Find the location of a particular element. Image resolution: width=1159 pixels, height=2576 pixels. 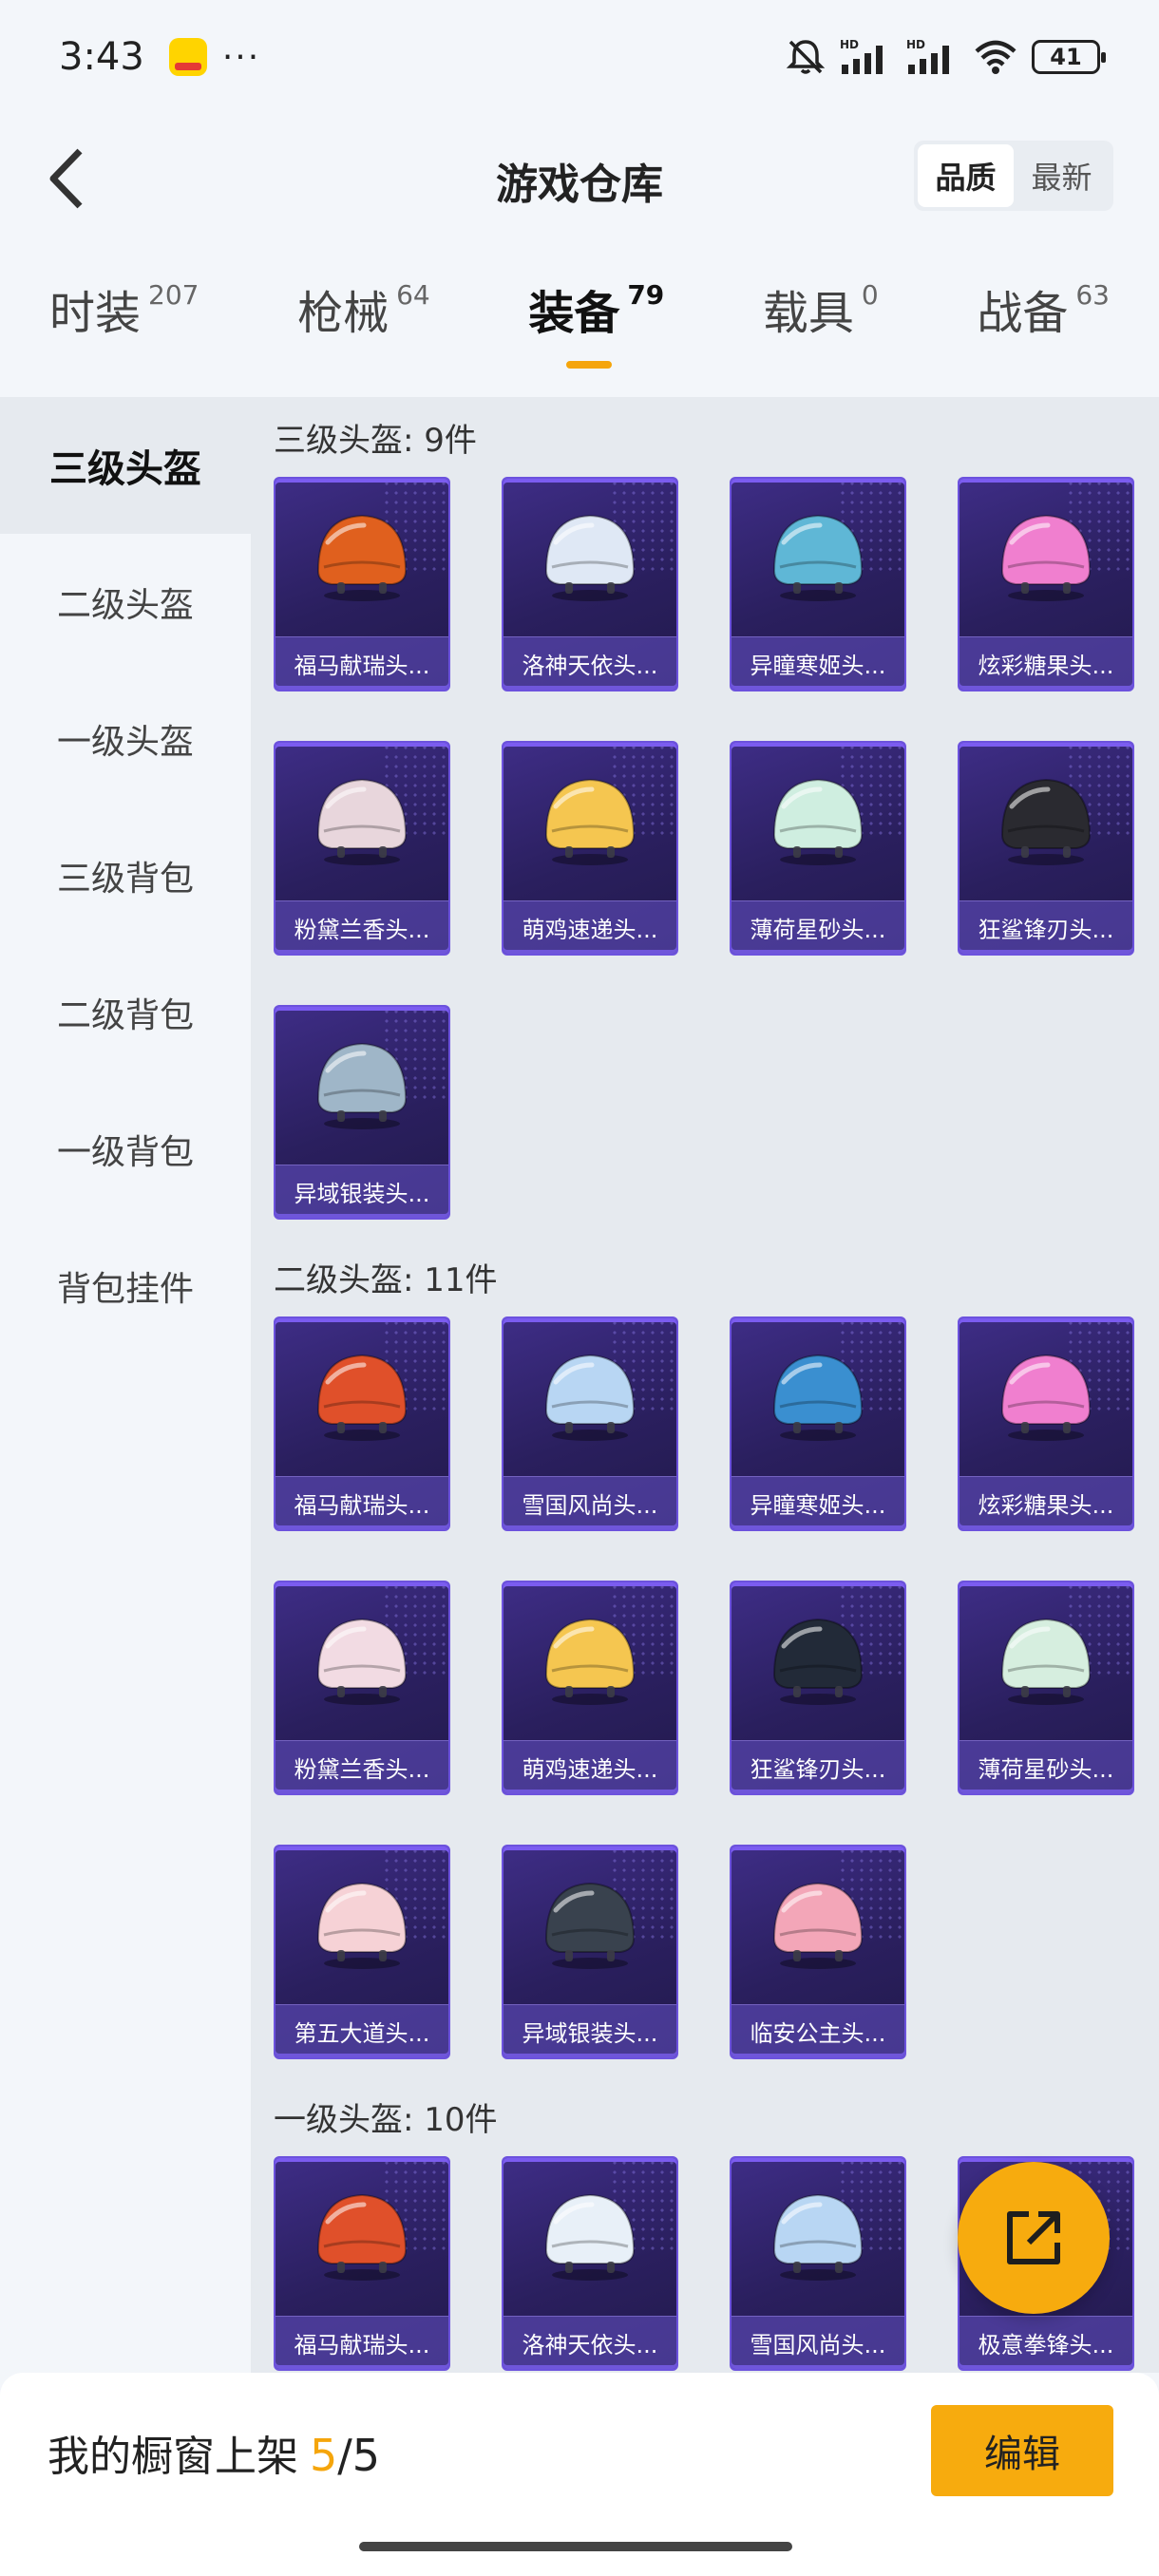

tab-fashion: 时装 207 is located at coordinates (124, 332).